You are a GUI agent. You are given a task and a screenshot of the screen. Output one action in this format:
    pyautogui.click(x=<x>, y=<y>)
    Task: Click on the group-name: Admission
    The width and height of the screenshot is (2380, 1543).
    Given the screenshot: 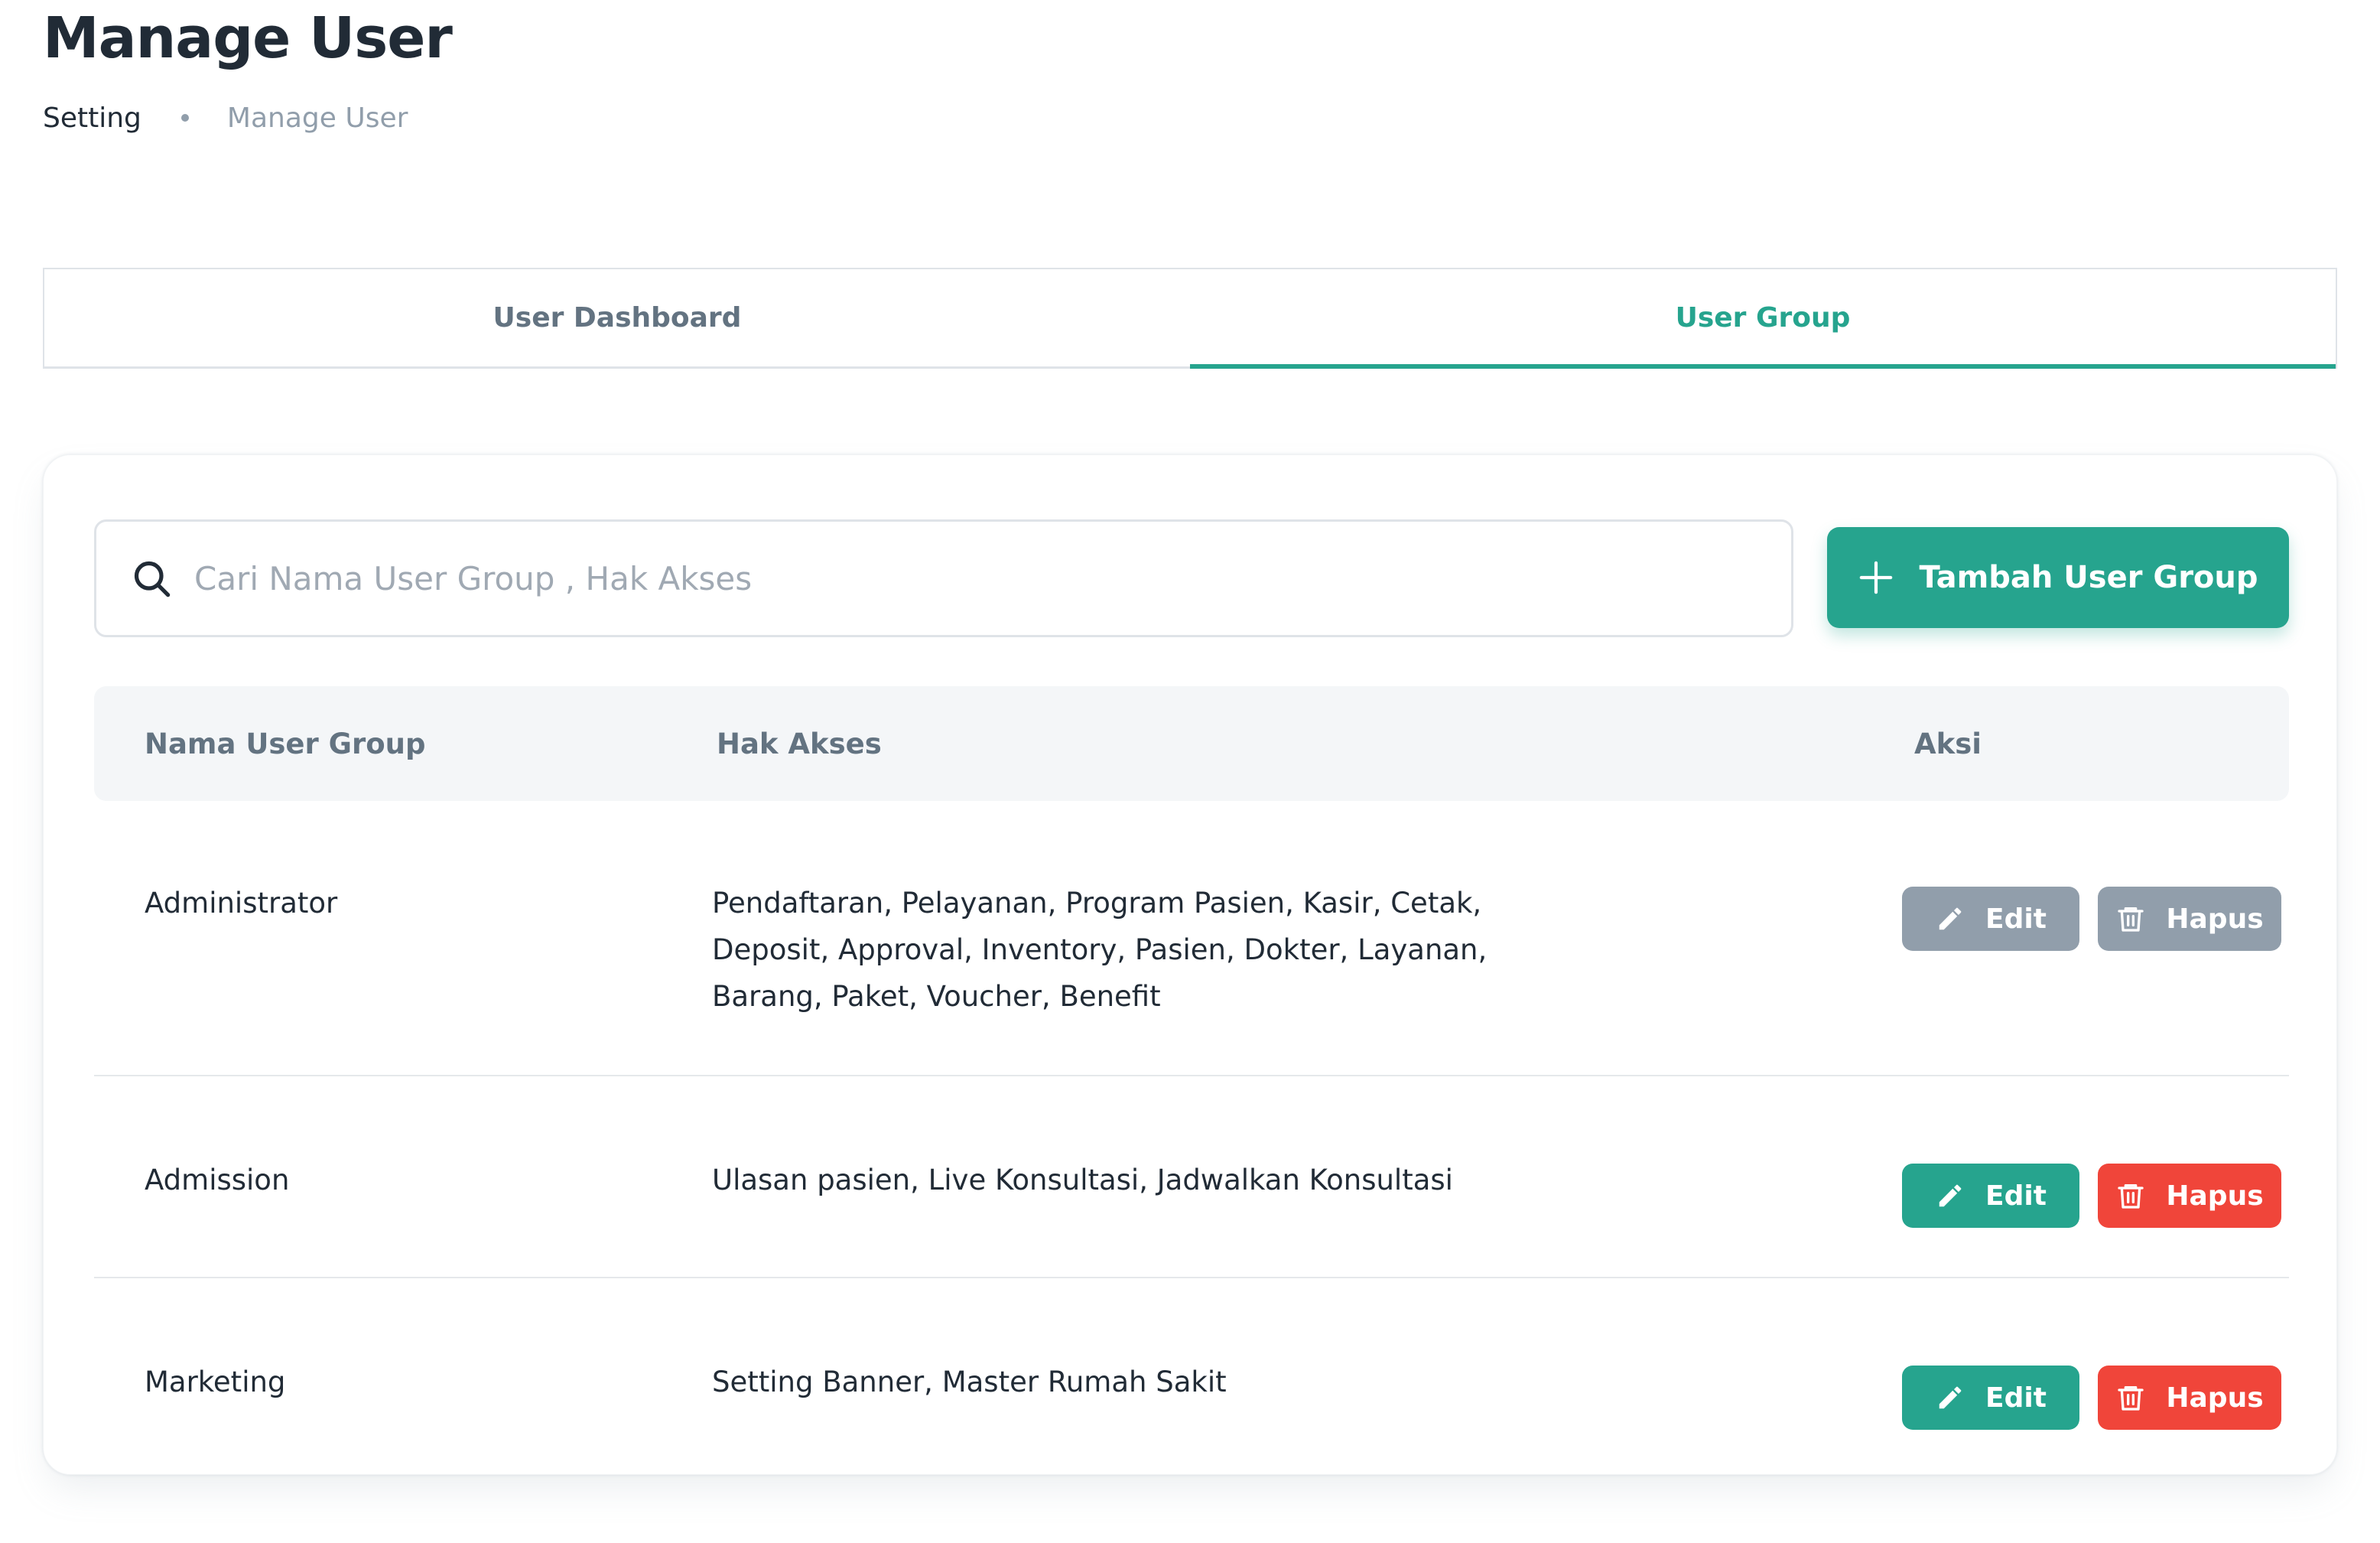 What is the action you would take?
    pyautogui.click(x=217, y=1180)
    